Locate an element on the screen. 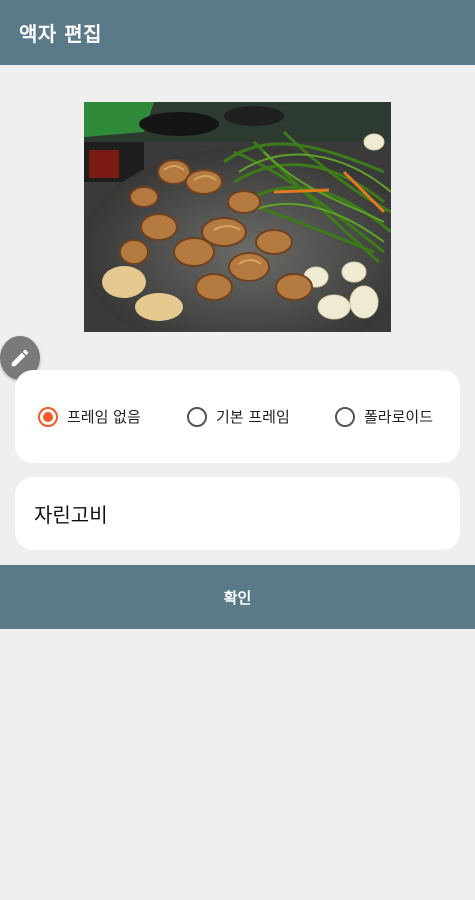 The height and width of the screenshot is (900, 475). frame-option-none: 프레임 없음 is located at coordinates (89, 416).